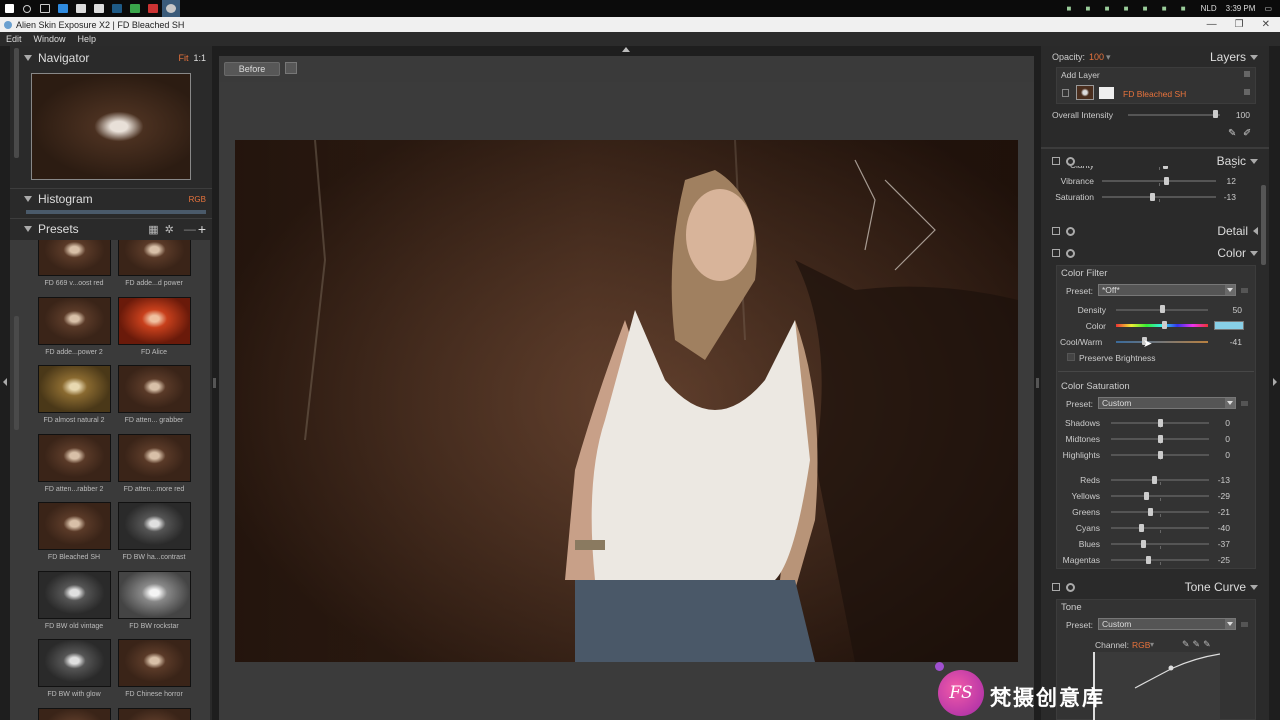  I want to click on filter-preset-dropdown: *Off*, so click(1167, 290).